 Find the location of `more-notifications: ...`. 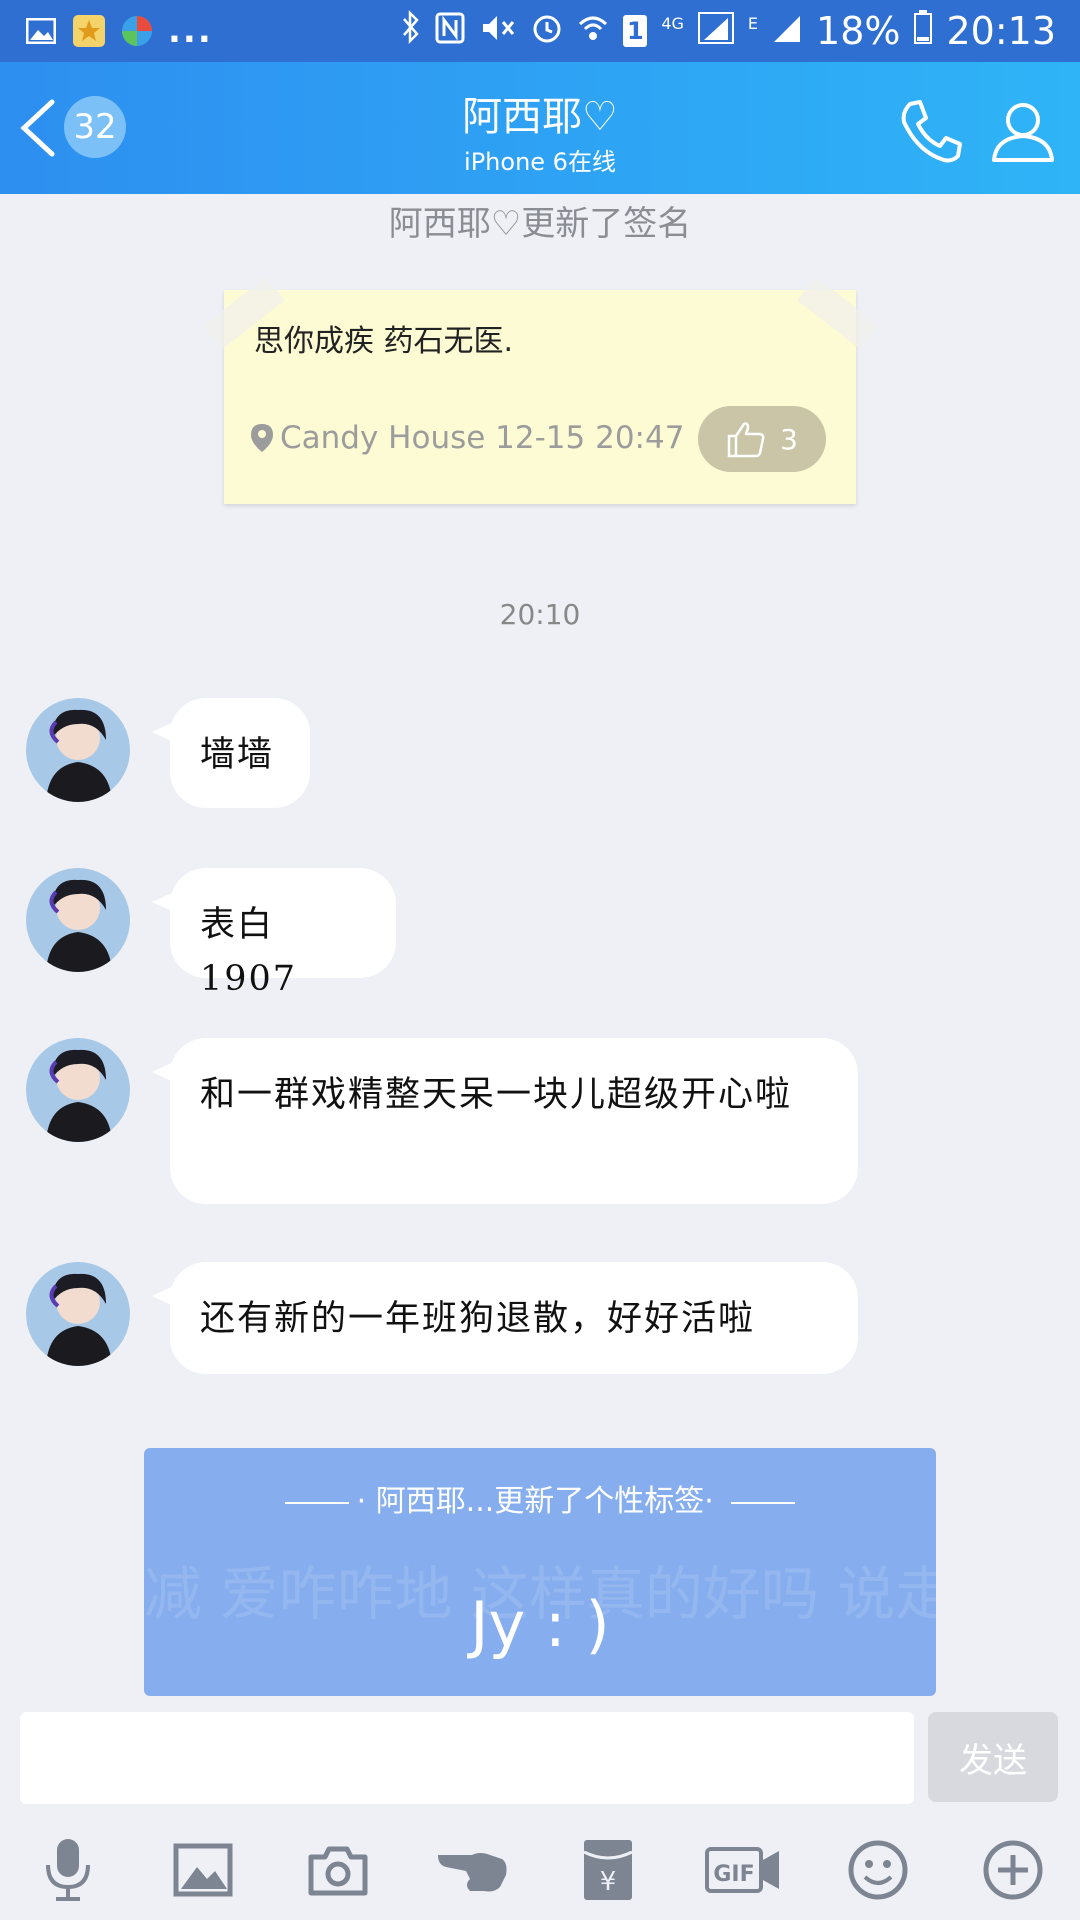

more-notifications: ... is located at coordinates (190, 31).